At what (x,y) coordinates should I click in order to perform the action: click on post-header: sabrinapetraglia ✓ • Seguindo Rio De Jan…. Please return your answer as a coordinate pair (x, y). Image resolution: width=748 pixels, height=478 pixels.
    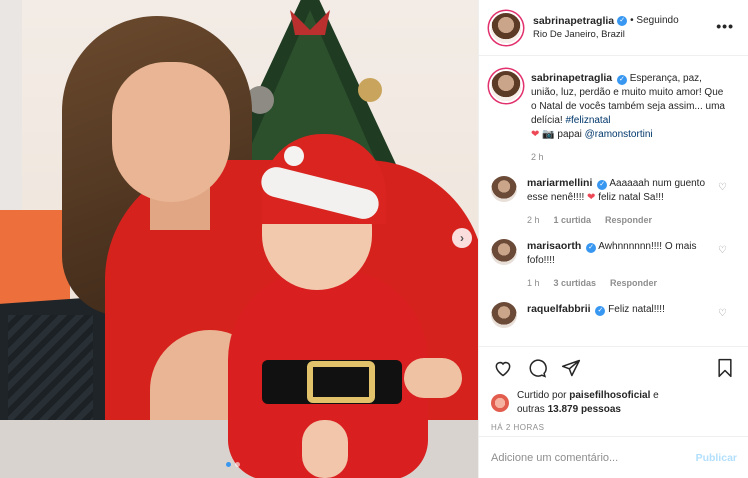
    Looking at the image, I should click on (613, 28).